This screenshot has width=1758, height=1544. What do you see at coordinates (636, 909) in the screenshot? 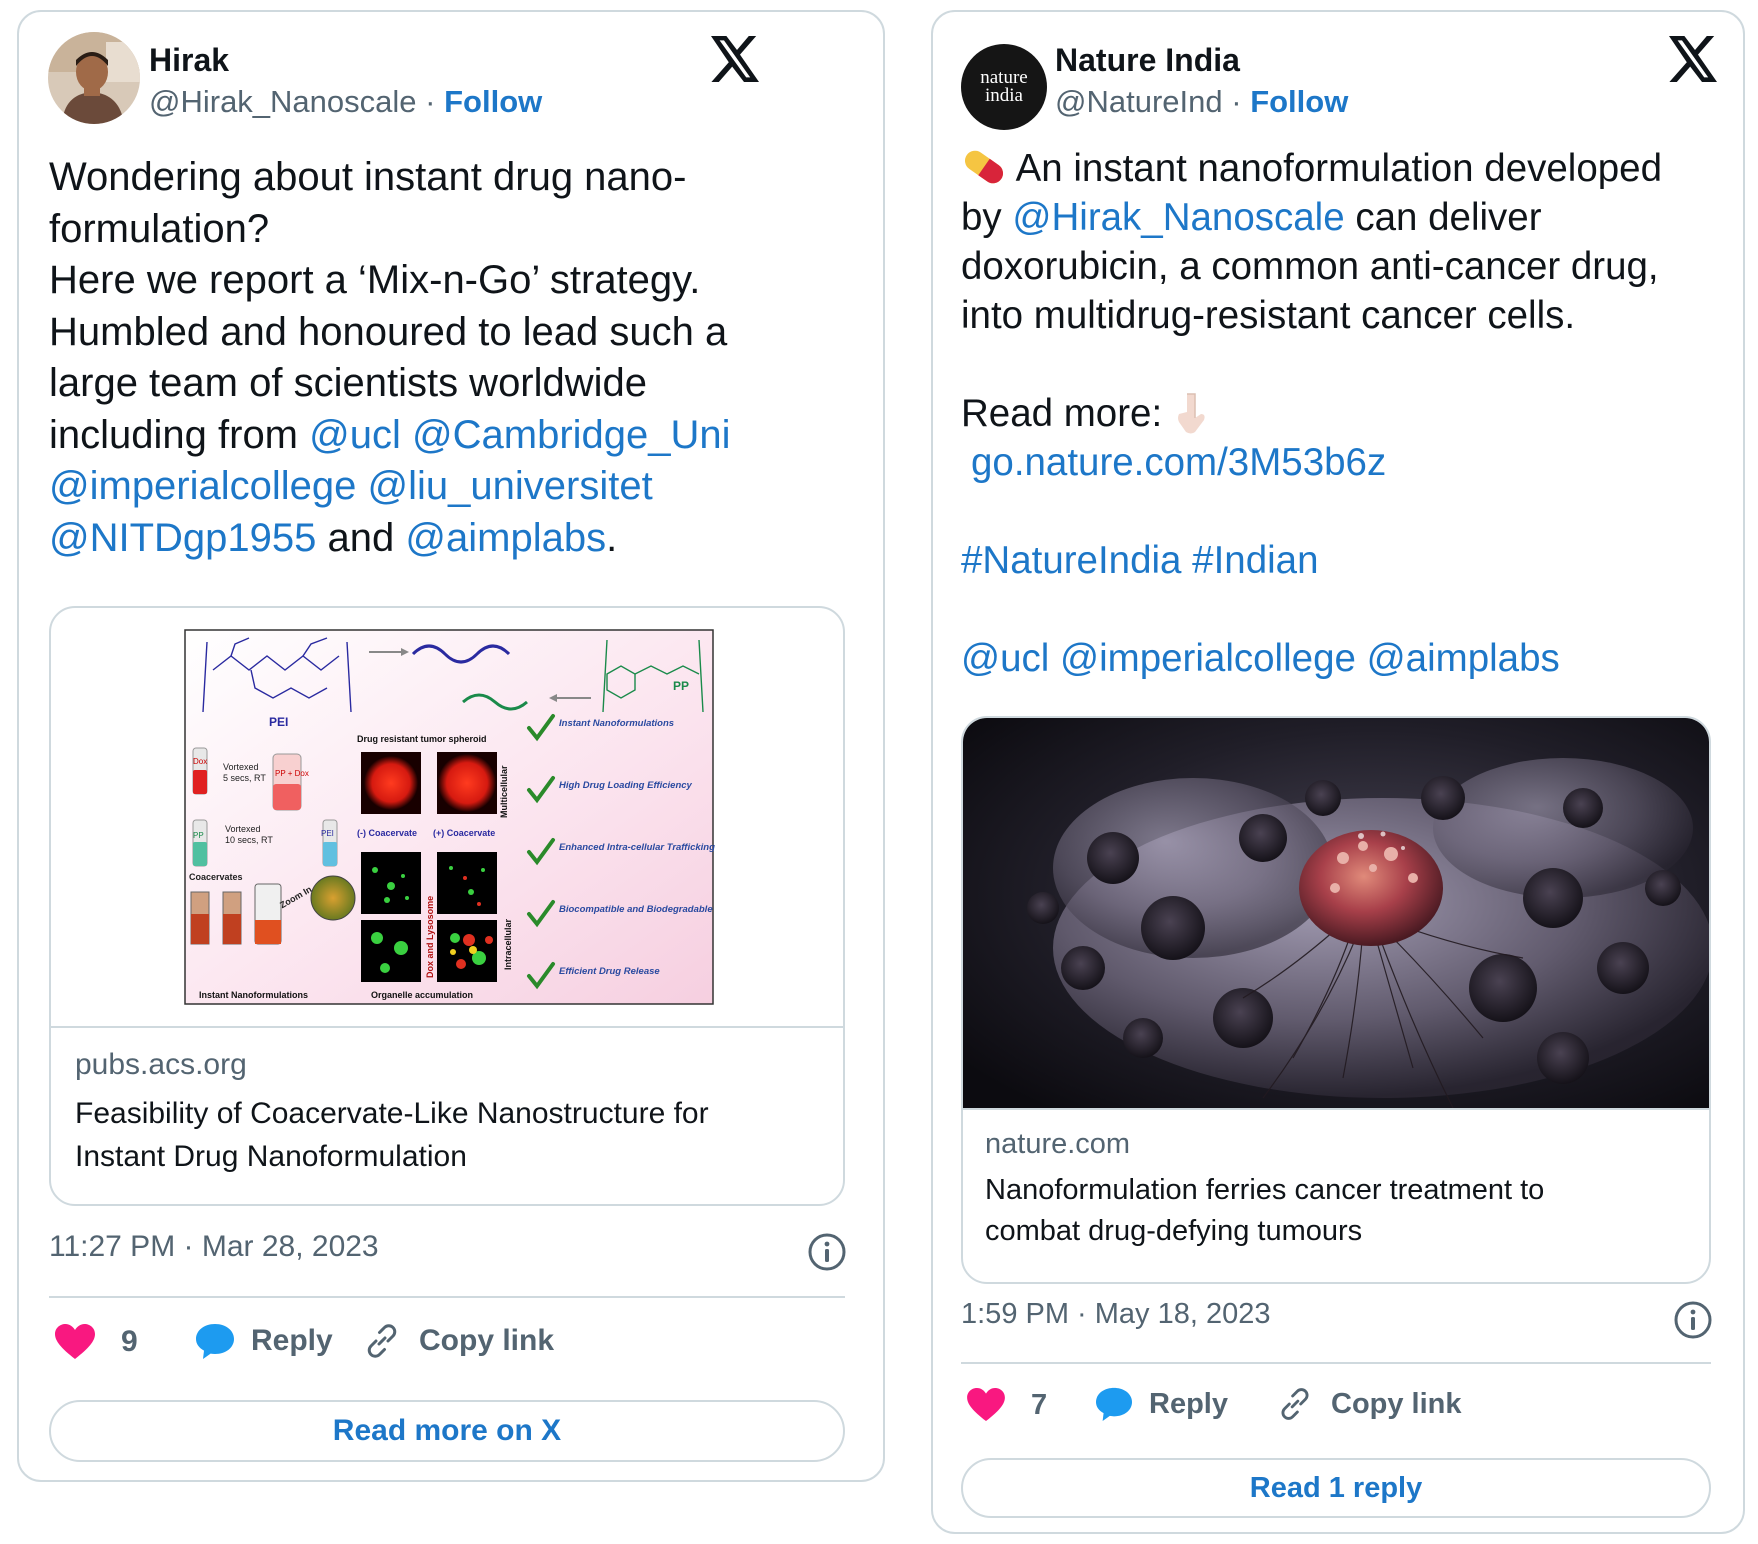
I see `benefit-item: Biocompatible and Biodegradable` at bounding box center [636, 909].